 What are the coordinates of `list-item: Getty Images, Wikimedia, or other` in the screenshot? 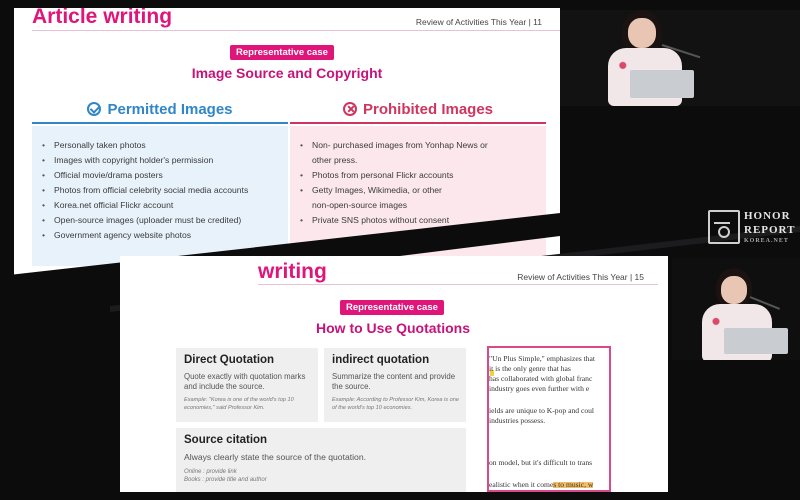 It's located at (419, 190).